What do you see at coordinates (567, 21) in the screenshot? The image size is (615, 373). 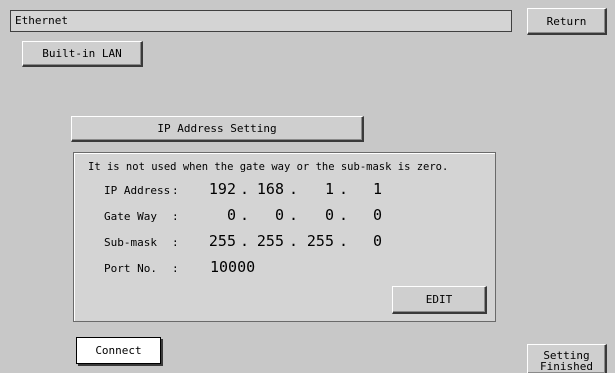 I see `return-button: Return` at bounding box center [567, 21].